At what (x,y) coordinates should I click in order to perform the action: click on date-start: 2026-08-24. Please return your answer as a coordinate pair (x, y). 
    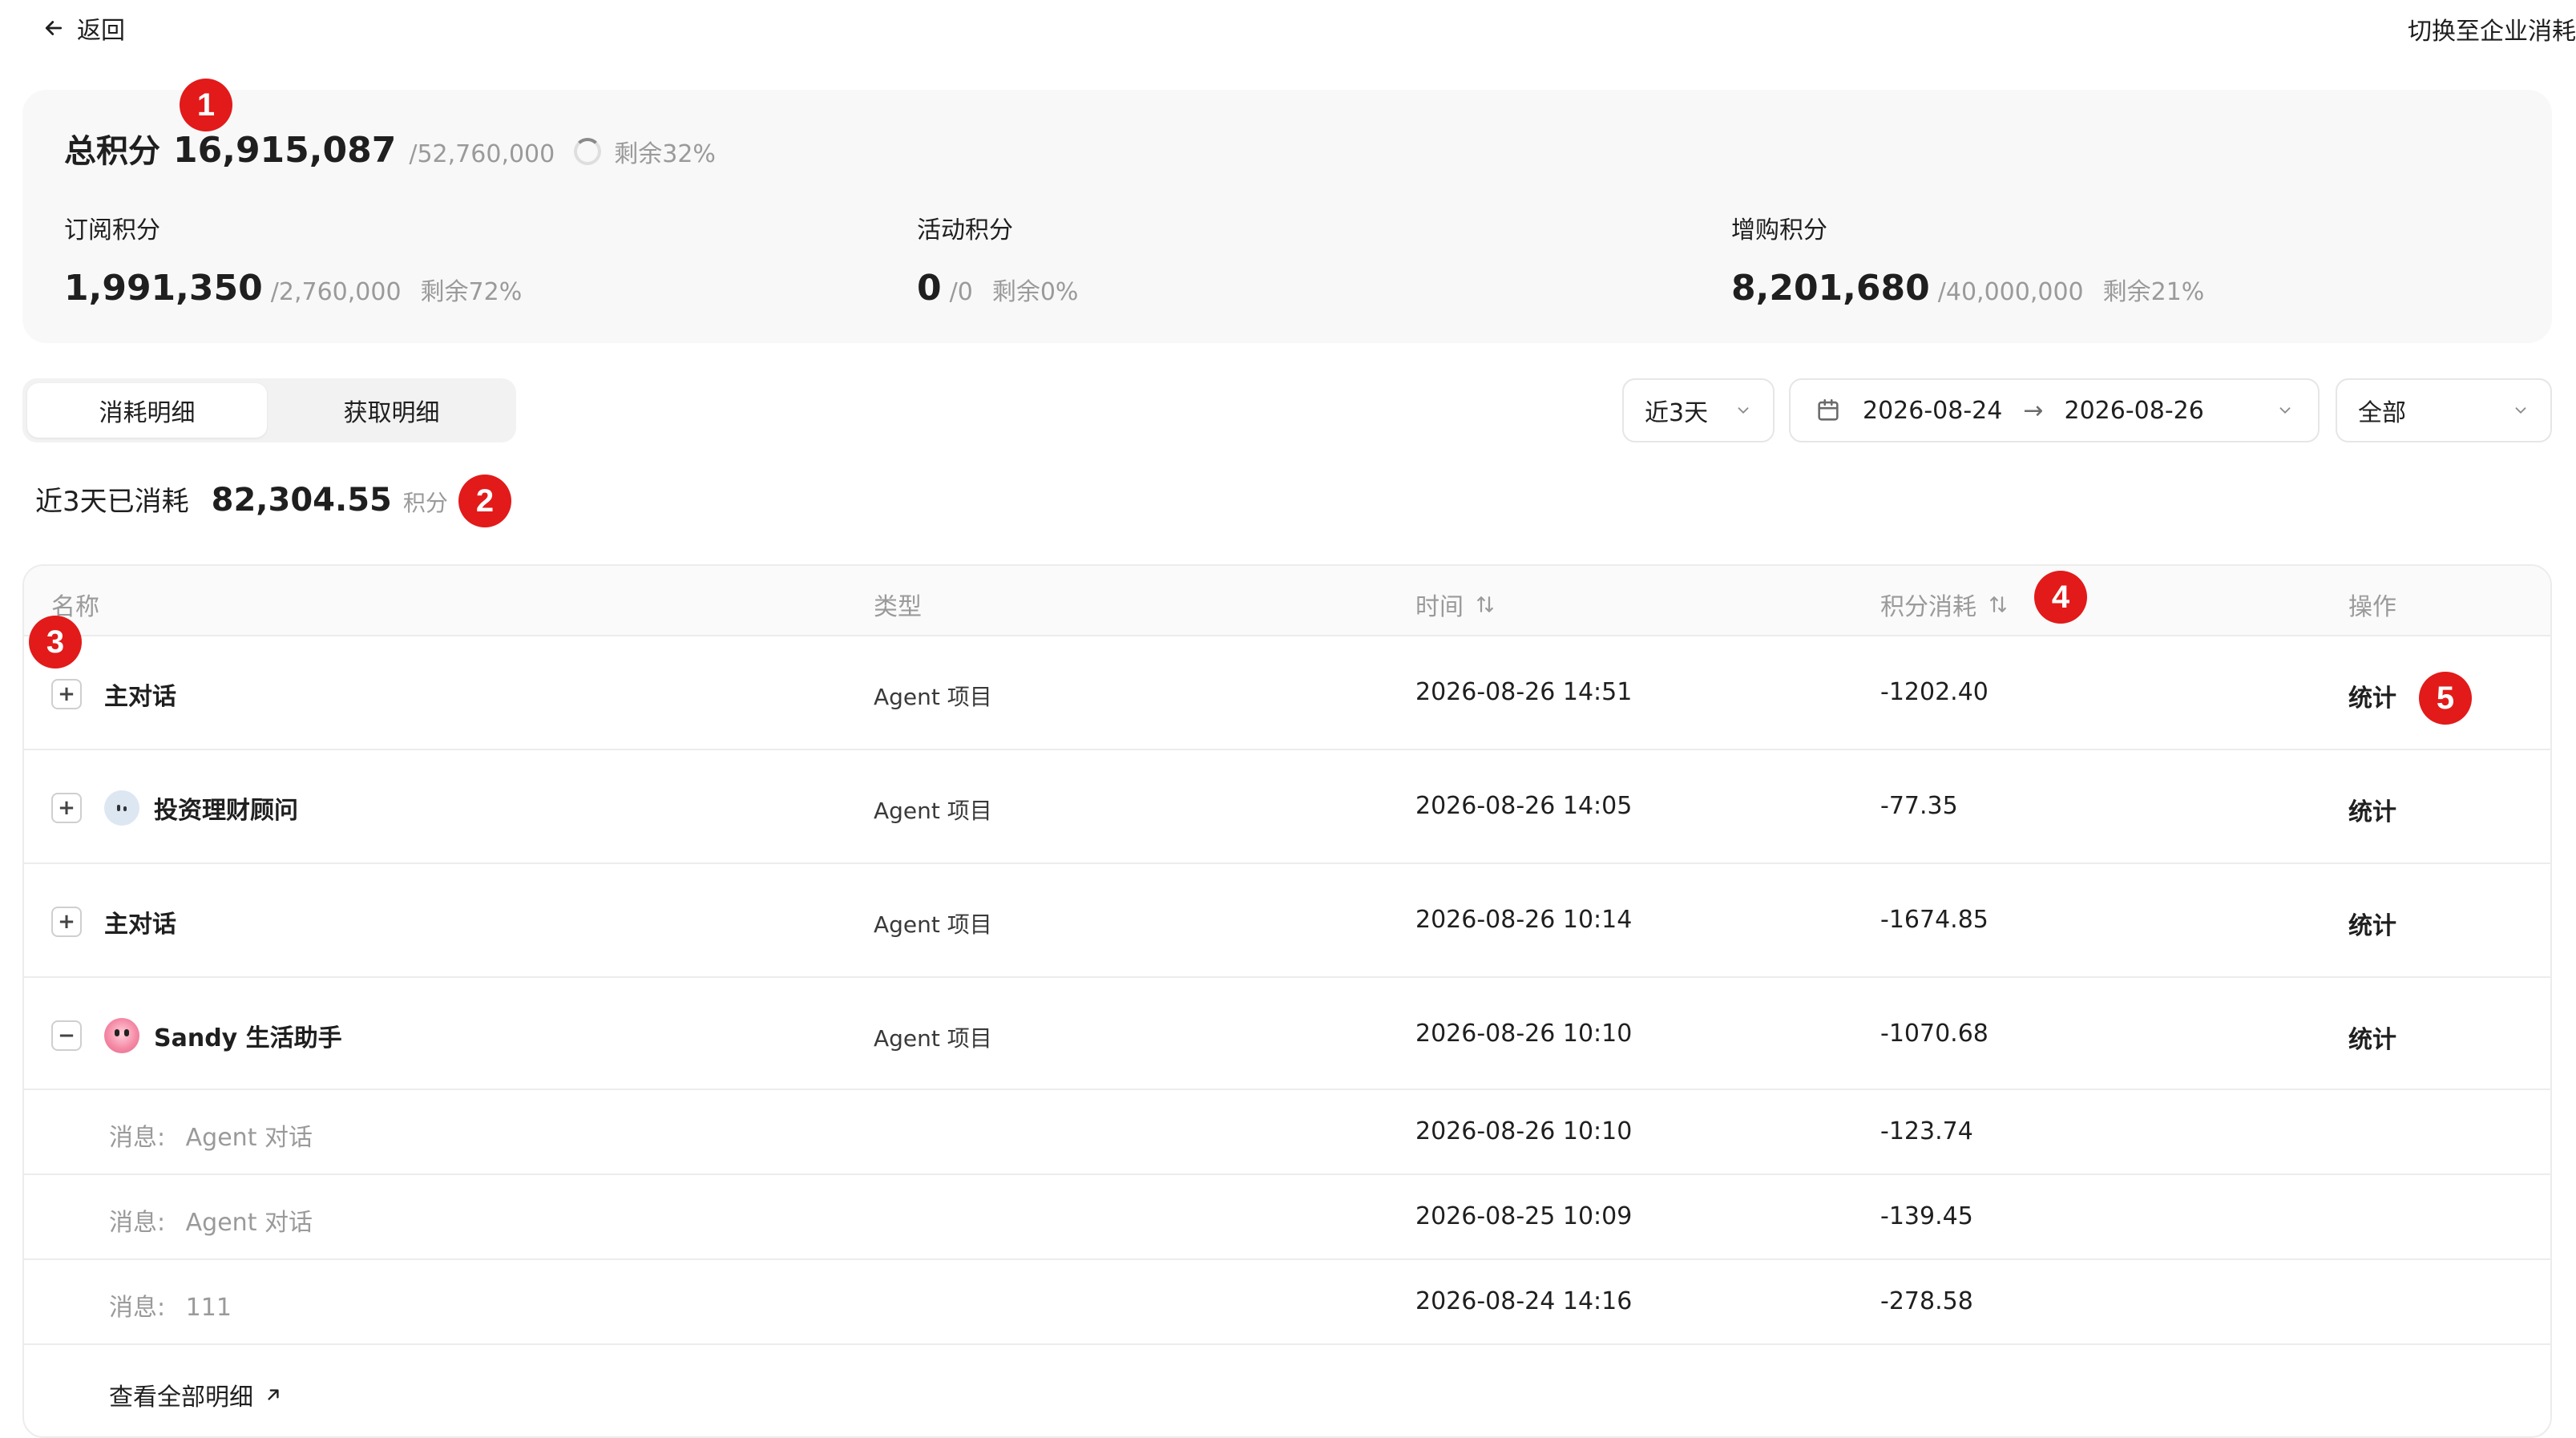
    Looking at the image, I should click on (1933, 411).